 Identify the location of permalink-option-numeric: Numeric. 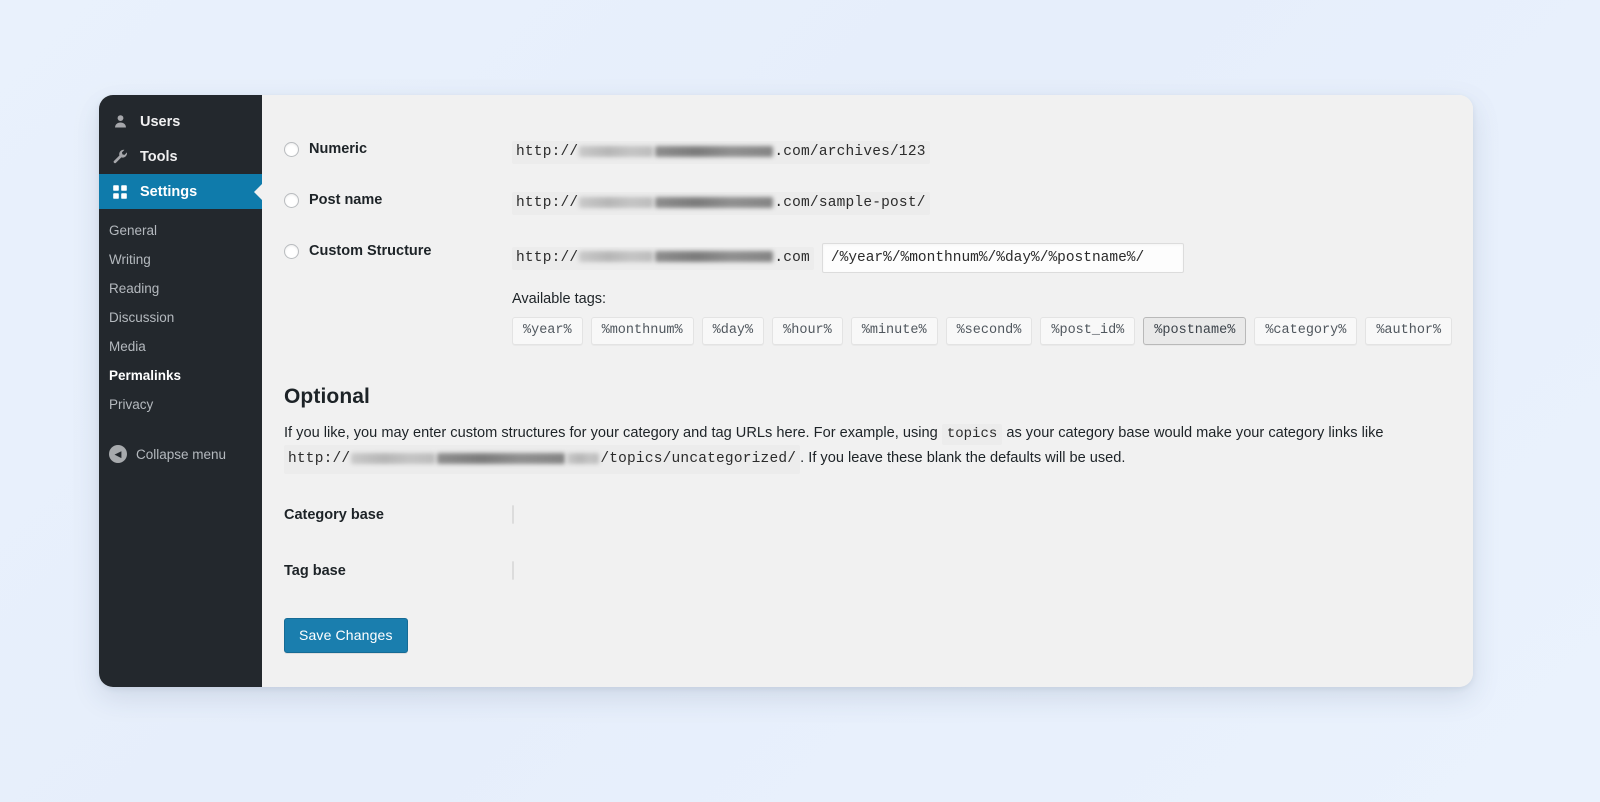
(393, 149).